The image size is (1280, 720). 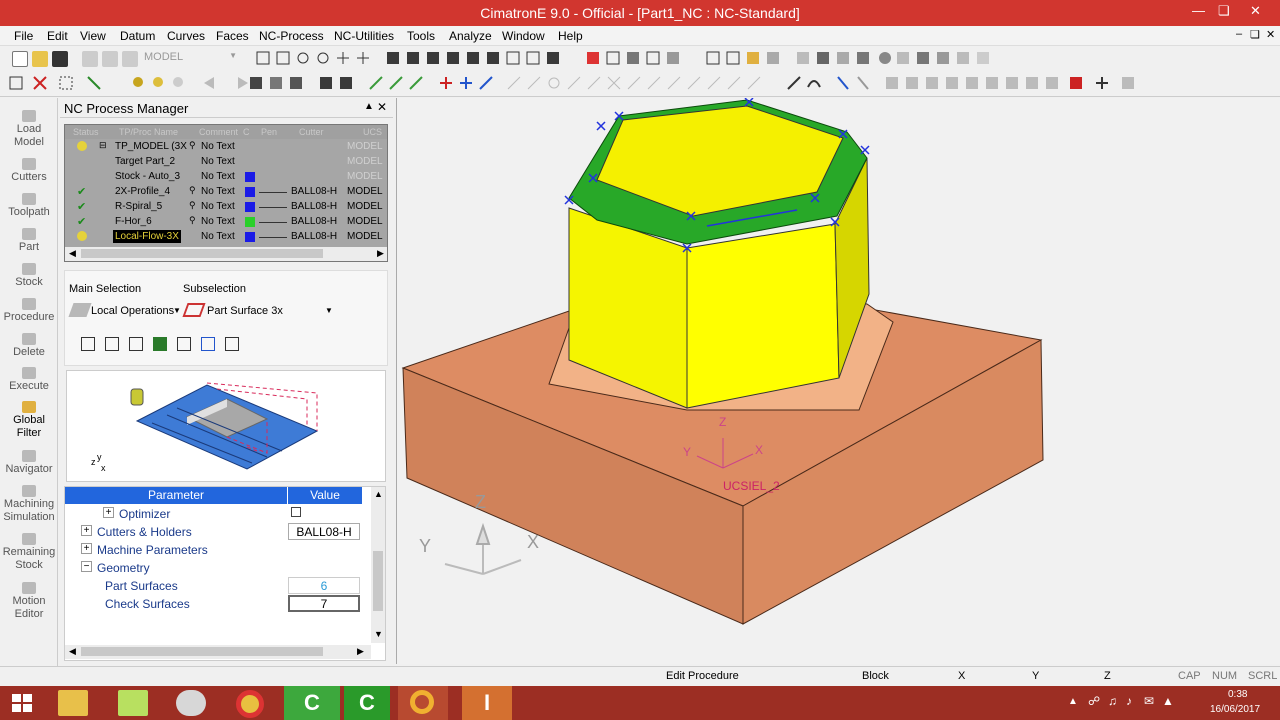 What do you see at coordinates (767, 59) in the screenshot?
I see `toolbar-icon-strip` at bounding box center [767, 59].